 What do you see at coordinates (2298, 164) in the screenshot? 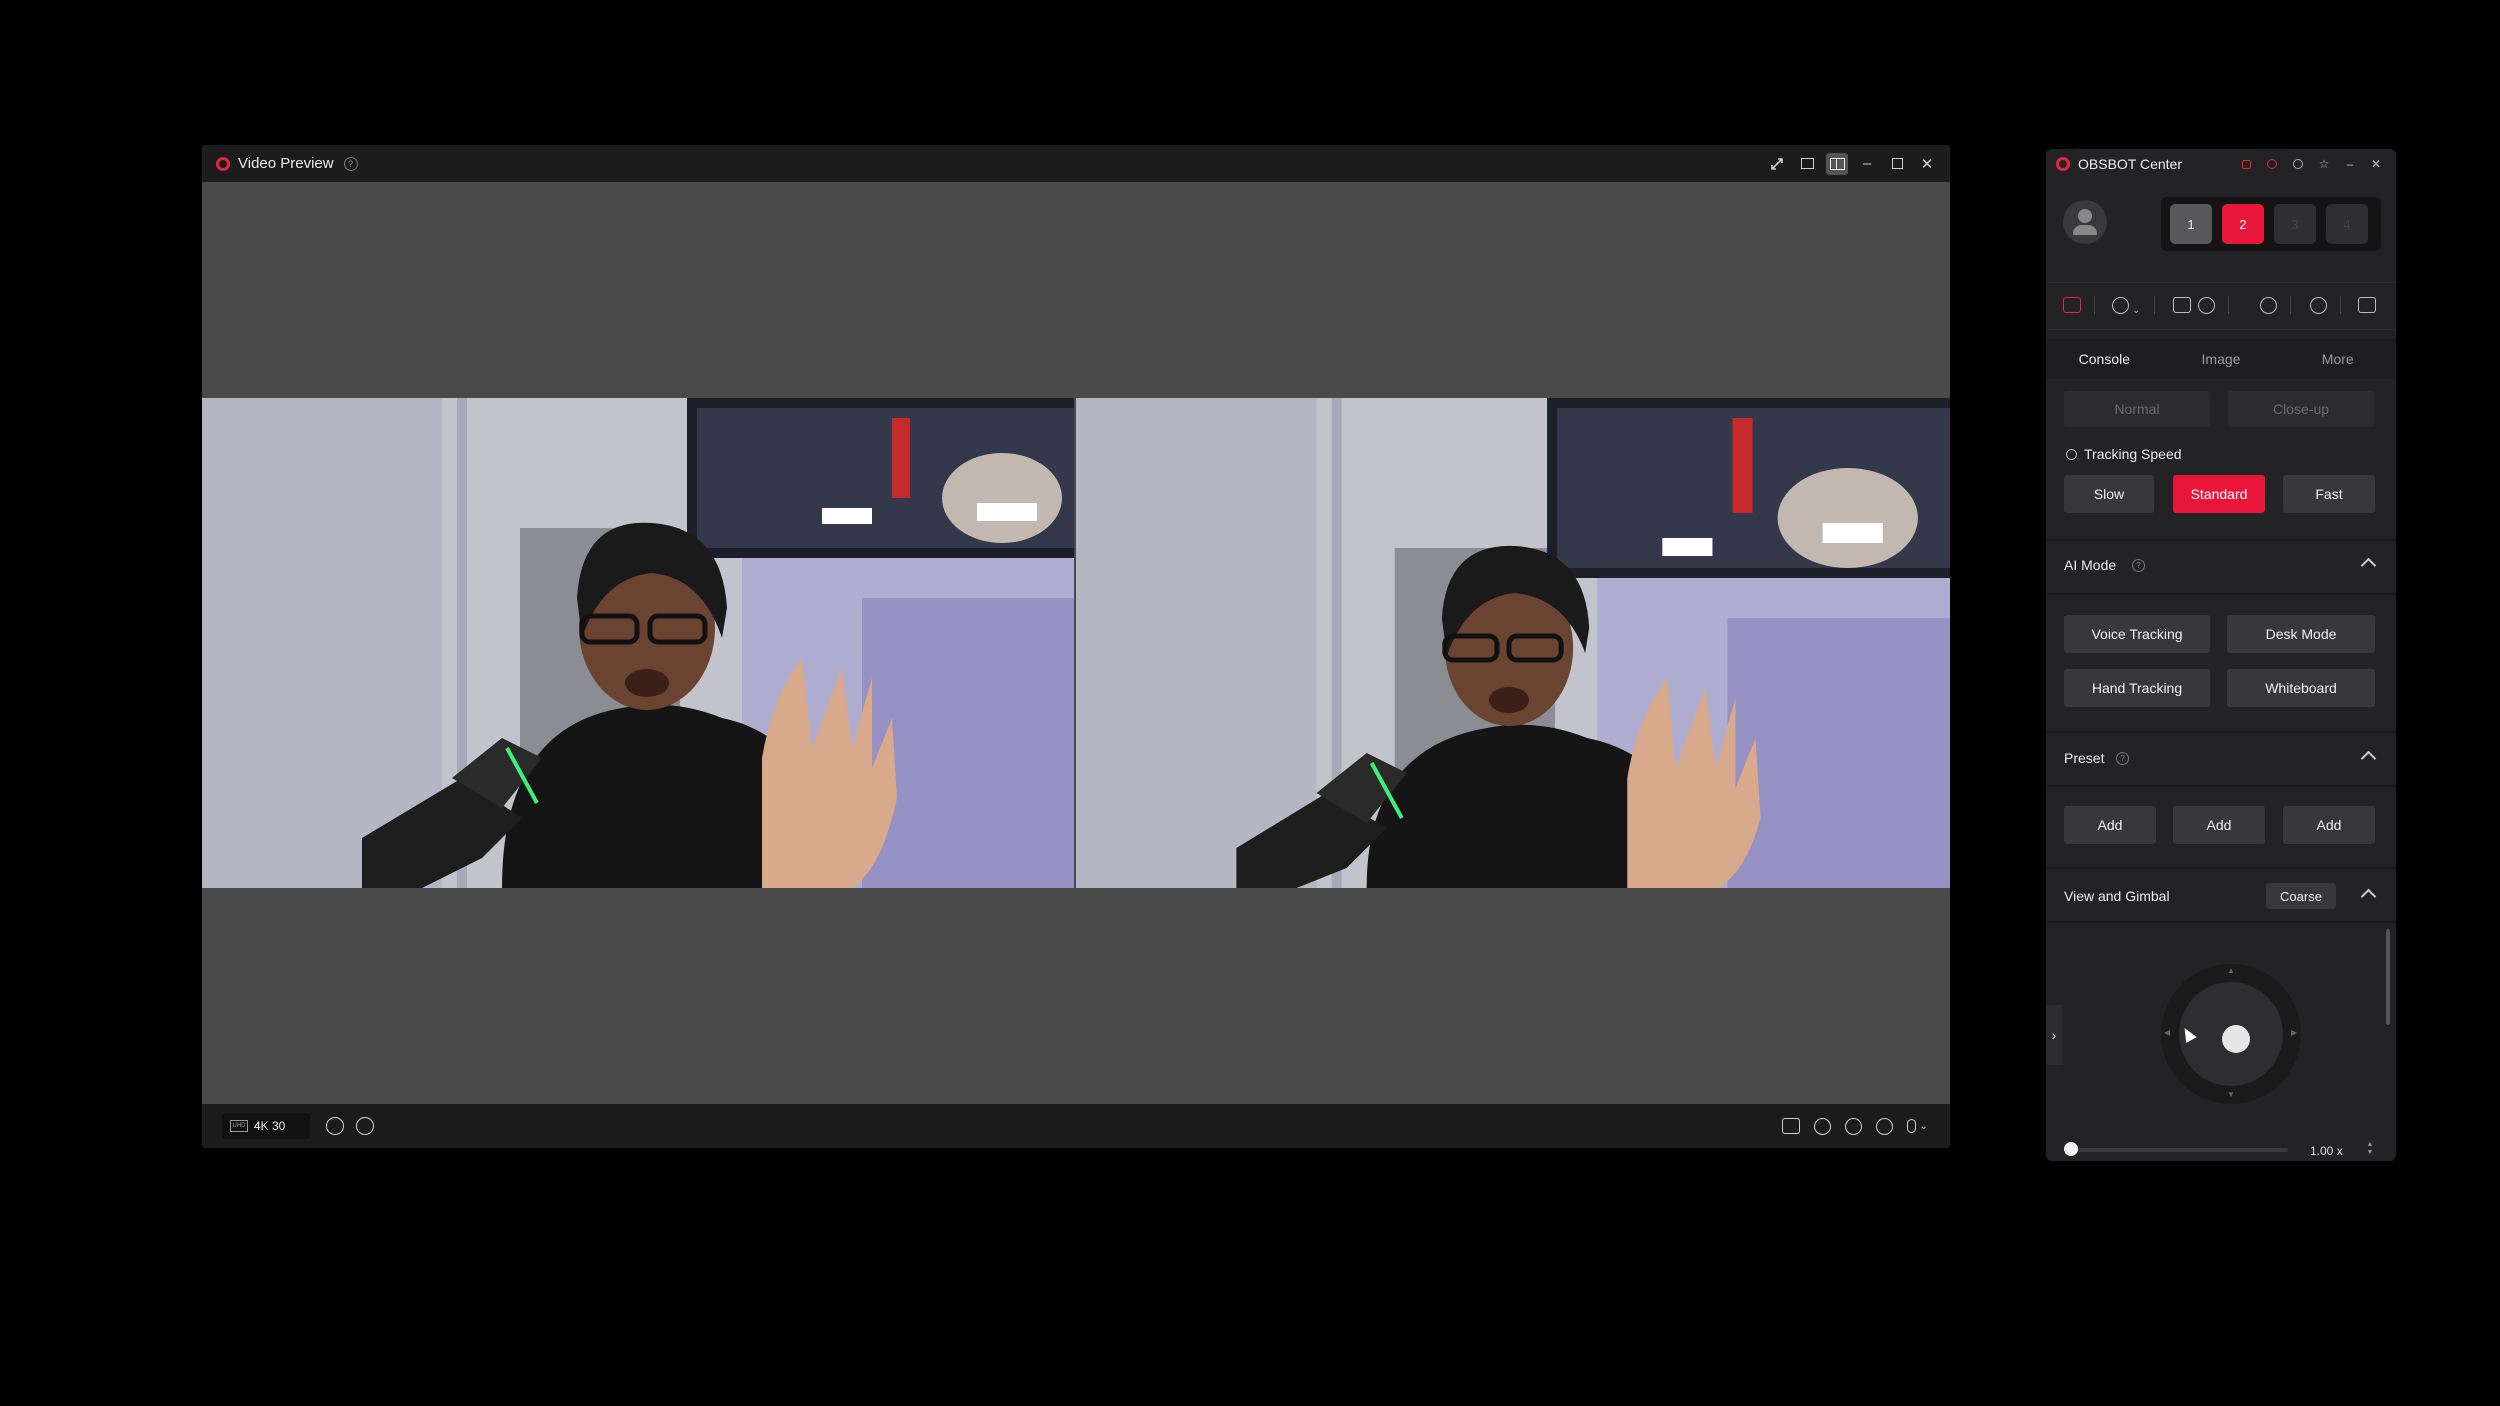
I see `settings-icon` at bounding box center [2298, 164].